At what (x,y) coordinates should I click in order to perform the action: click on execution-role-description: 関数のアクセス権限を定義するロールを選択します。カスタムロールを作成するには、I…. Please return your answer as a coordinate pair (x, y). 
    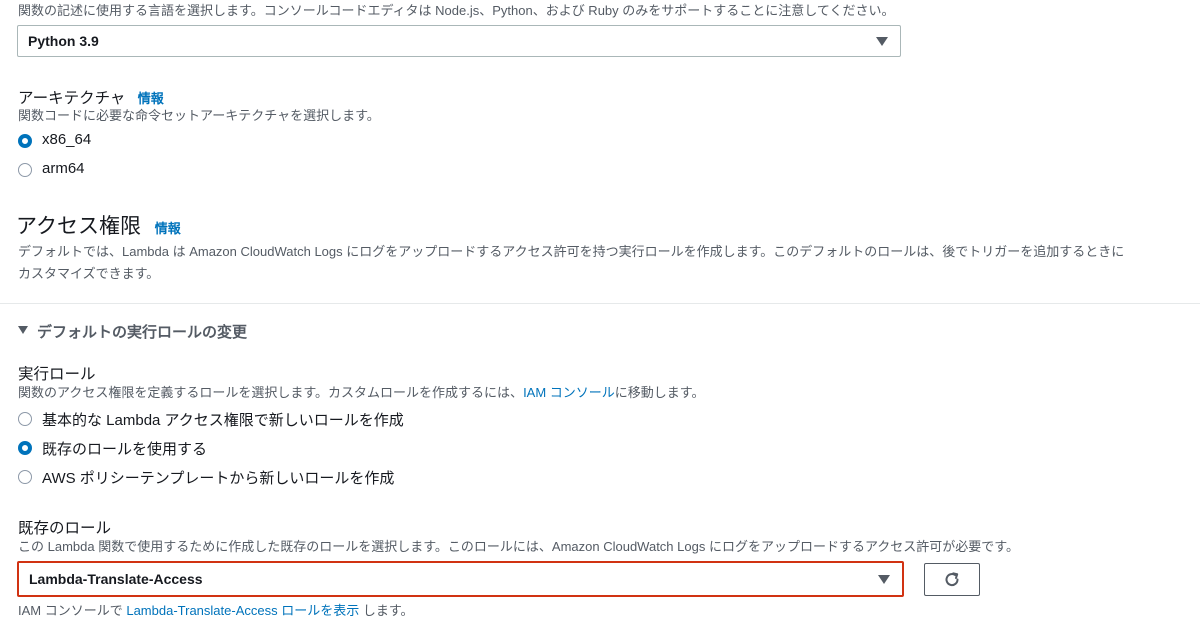
    Looking at the image, I should click on (361, 393).